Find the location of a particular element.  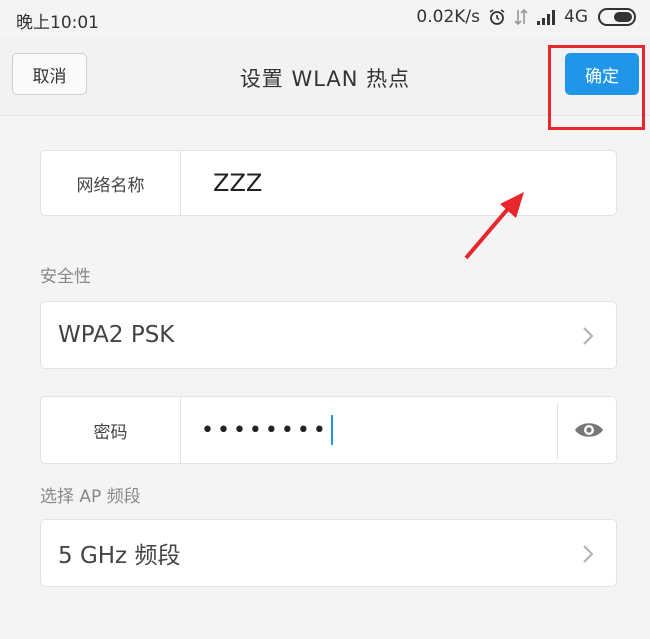

security-select: WPA2 PSK is located at coordinates (328, 335).